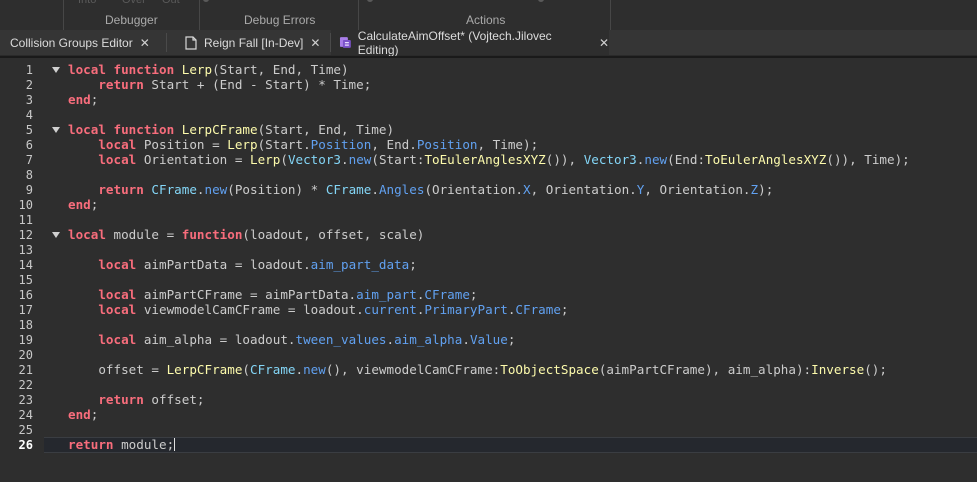 The image size is (977, 482). I want to click on code-line: return offset;, so click(136, 399).